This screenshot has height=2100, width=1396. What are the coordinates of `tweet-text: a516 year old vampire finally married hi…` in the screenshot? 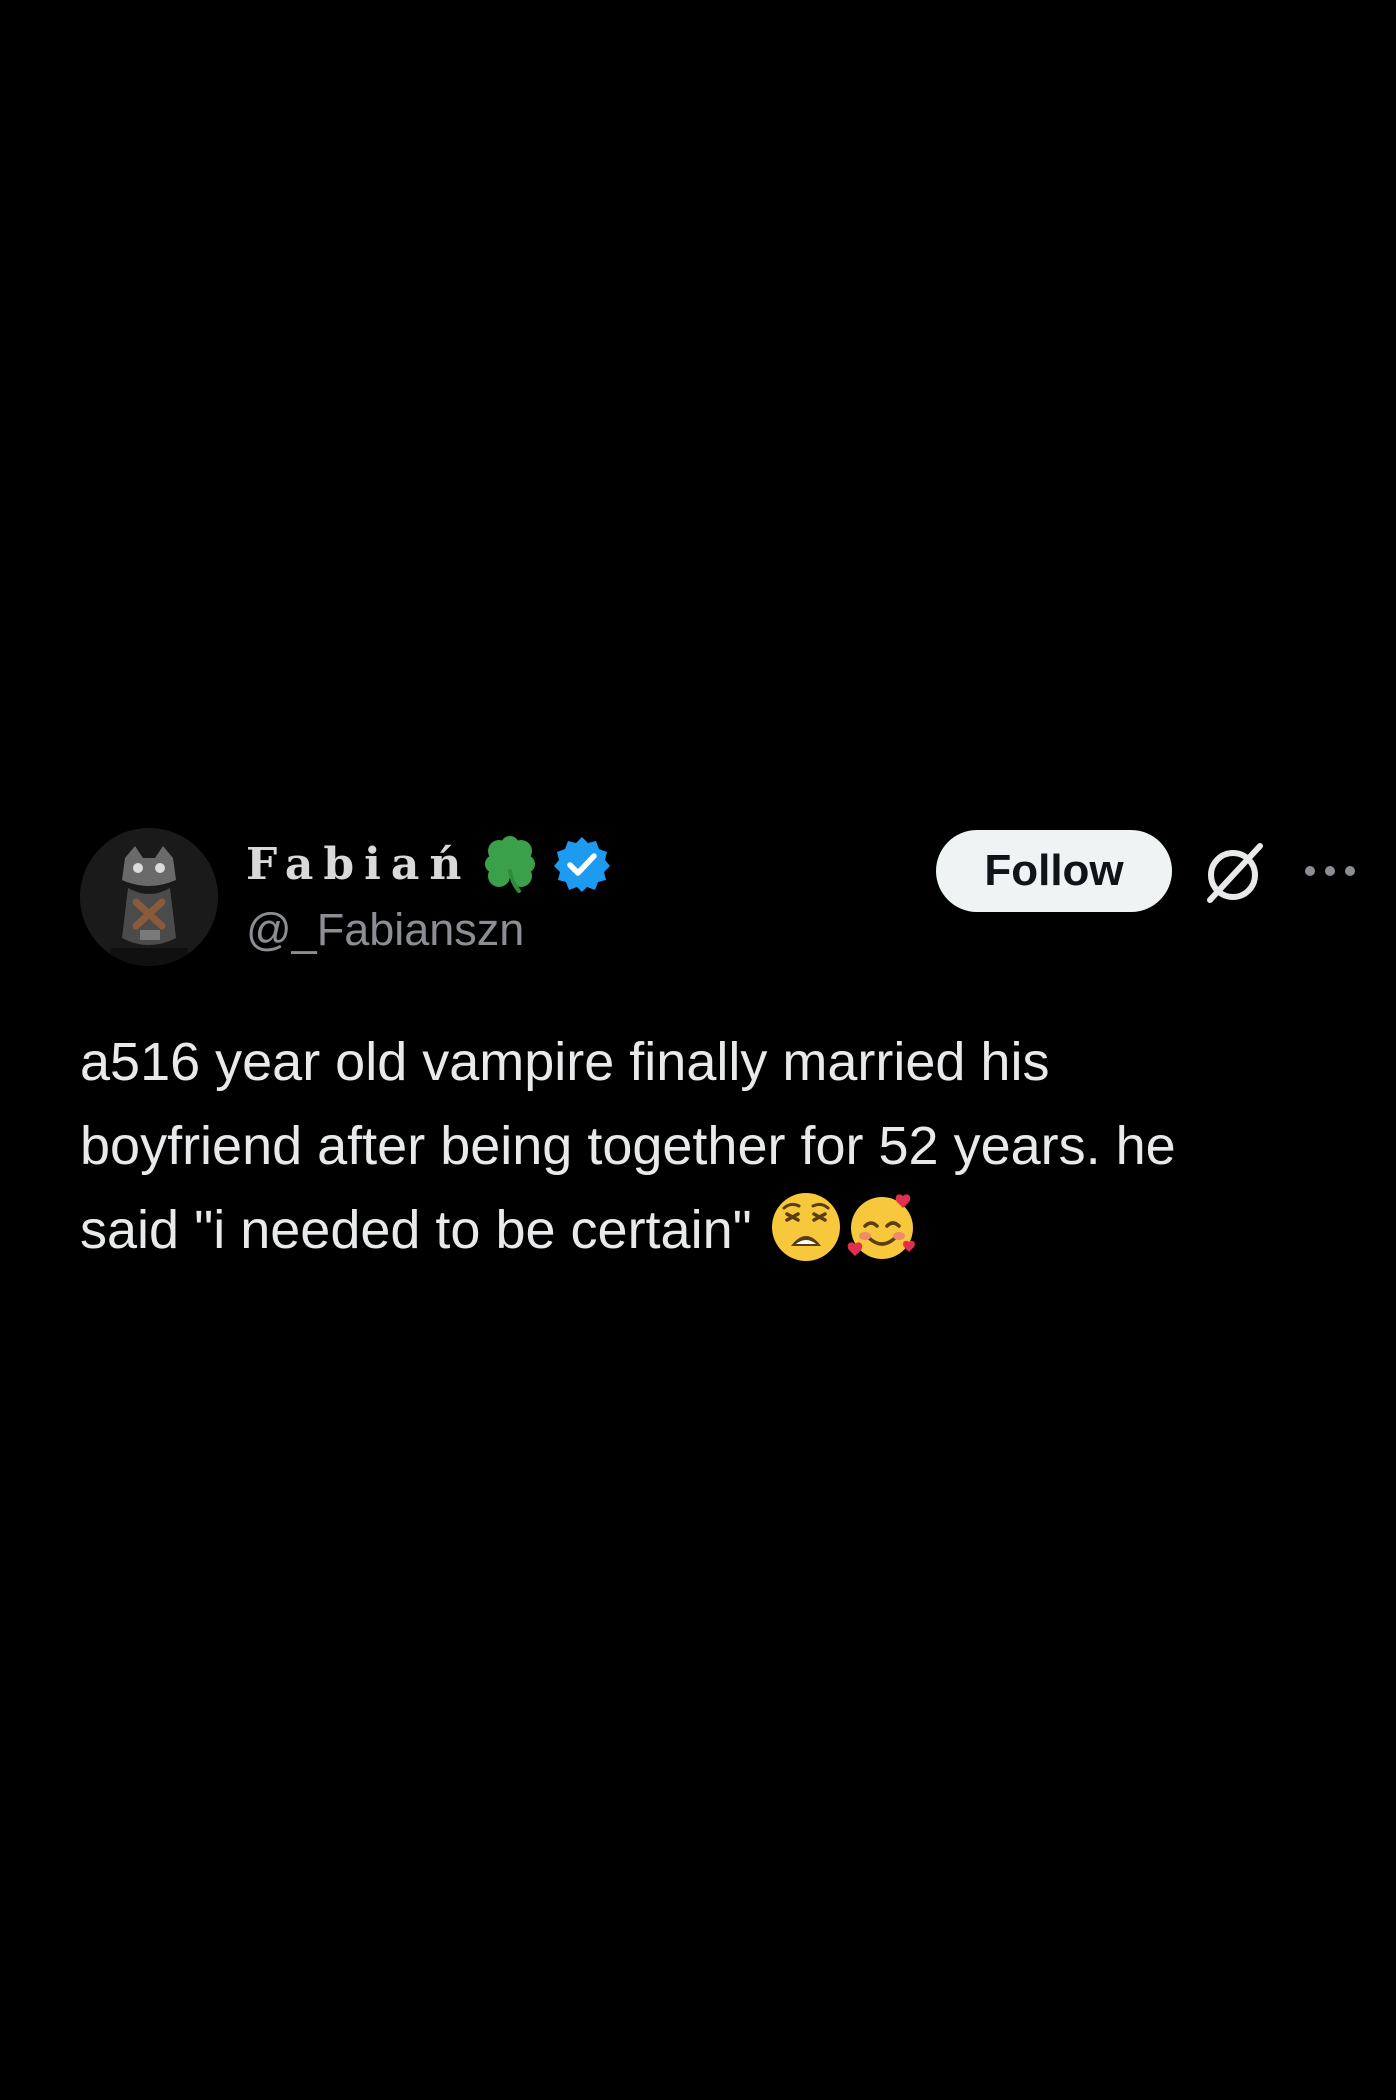 It's located at (710, 1146).